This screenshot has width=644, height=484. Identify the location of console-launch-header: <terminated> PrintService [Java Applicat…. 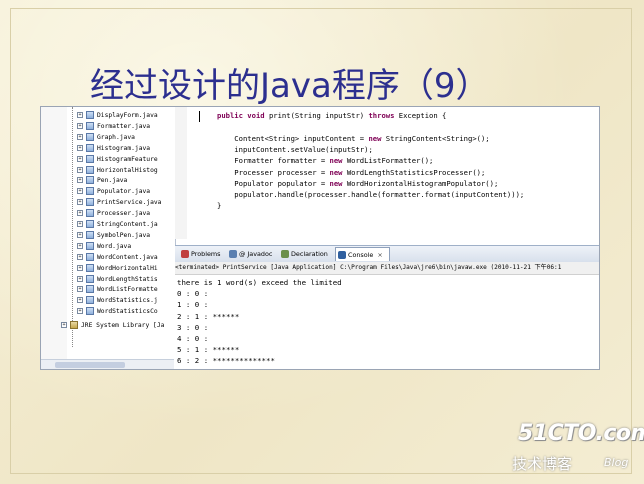
(387, 268).